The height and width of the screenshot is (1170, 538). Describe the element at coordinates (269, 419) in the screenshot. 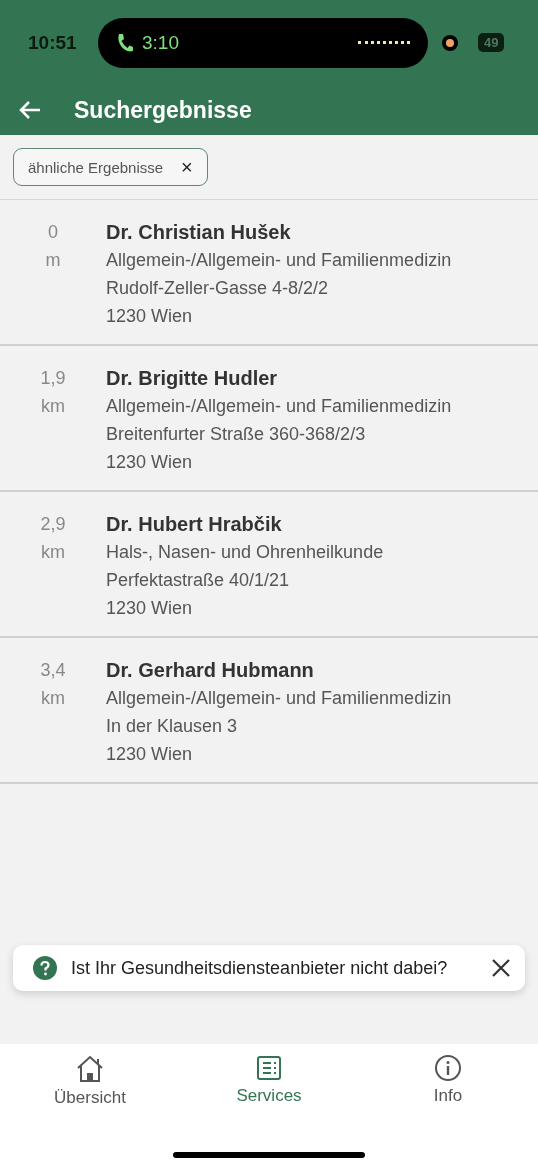

I see `result-item: 1,9 km Dr. Brigitte Hudler Allgemein-/Allgemein- und Familienmedizin Breitenfurter Straße 360-368/2/3 1230 Wien` at that location.